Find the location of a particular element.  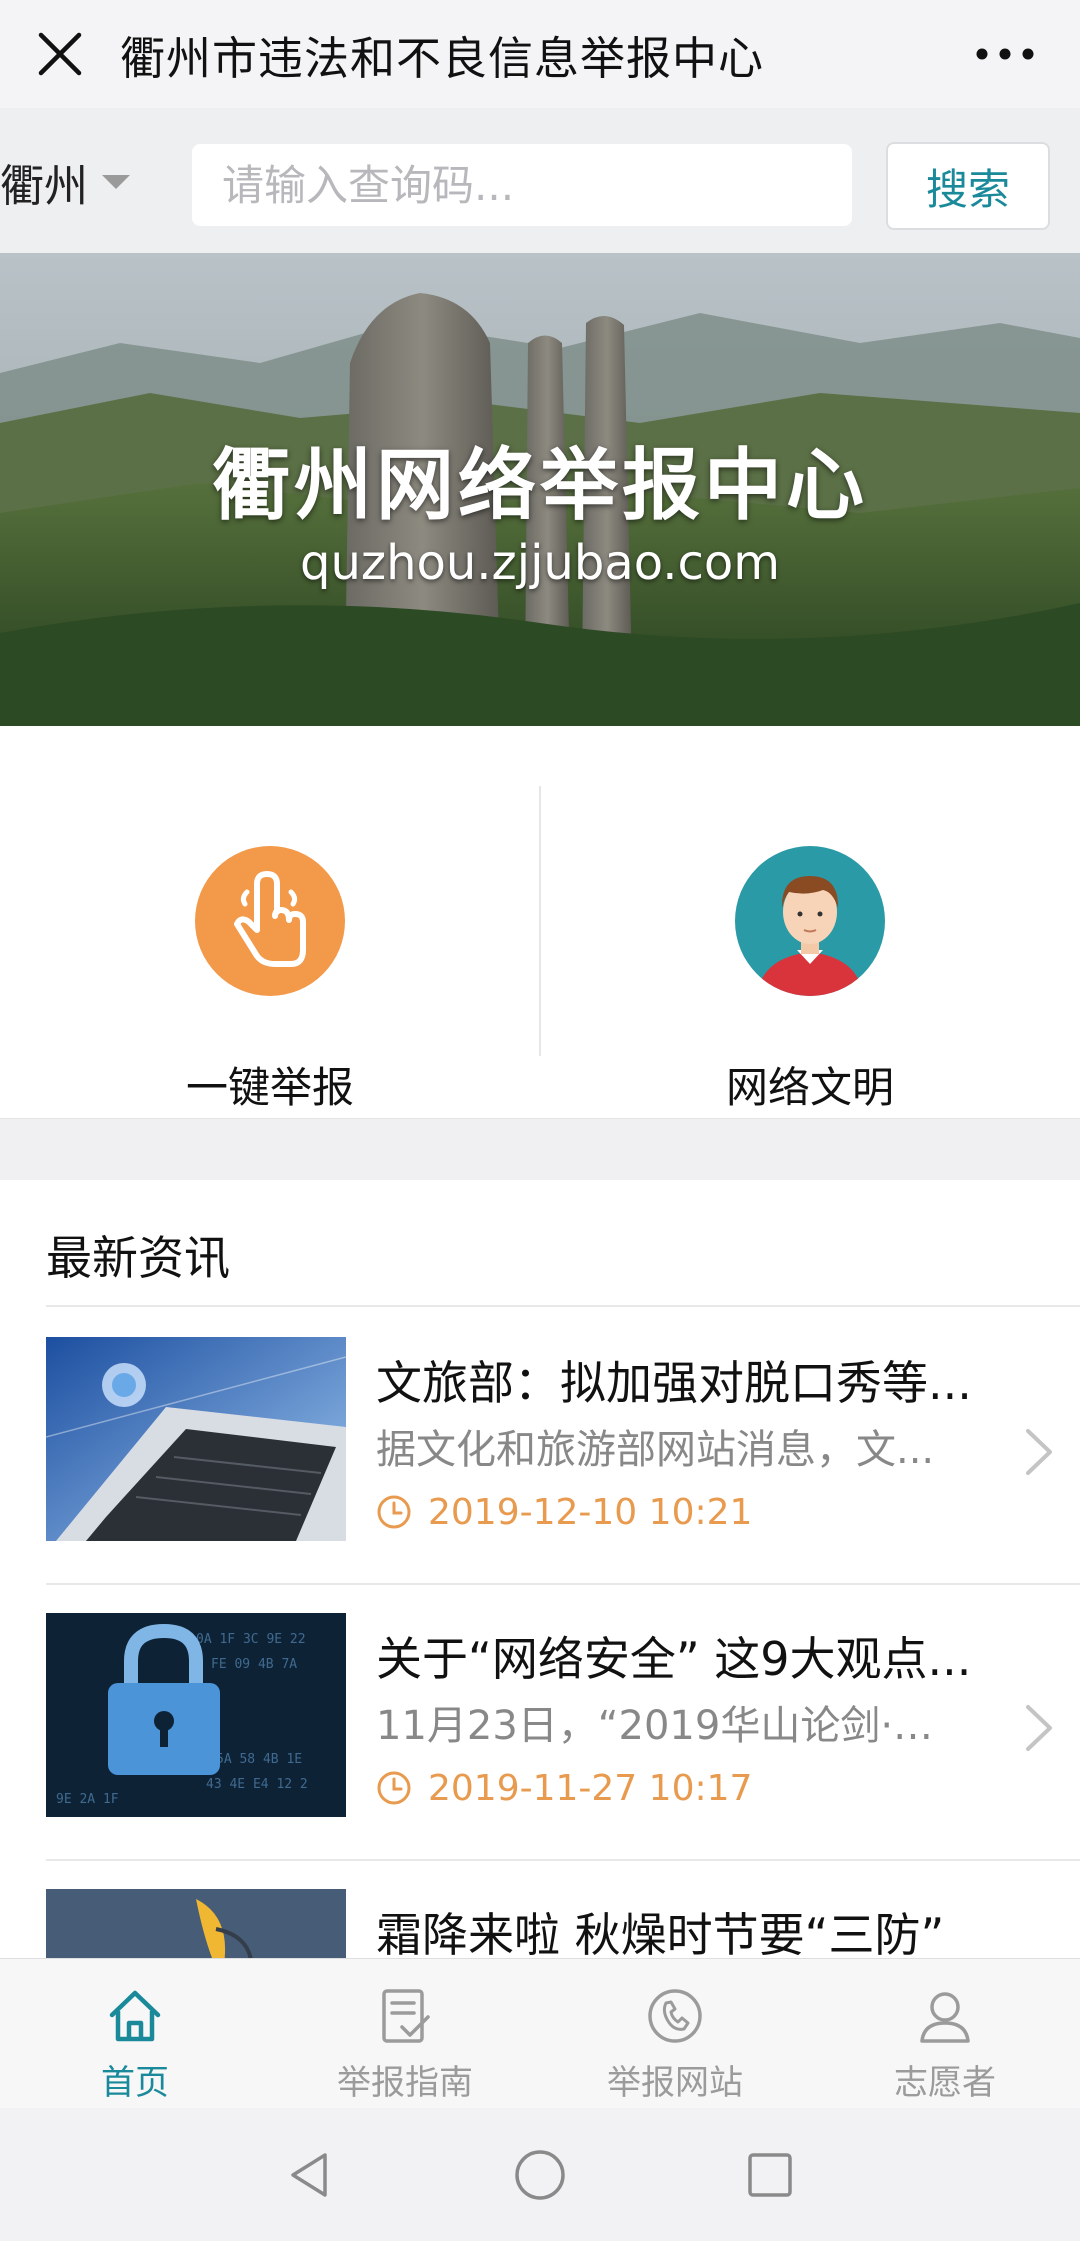

news-time: 2019-11-27 10:17 is located at coordinates (564, 1788).